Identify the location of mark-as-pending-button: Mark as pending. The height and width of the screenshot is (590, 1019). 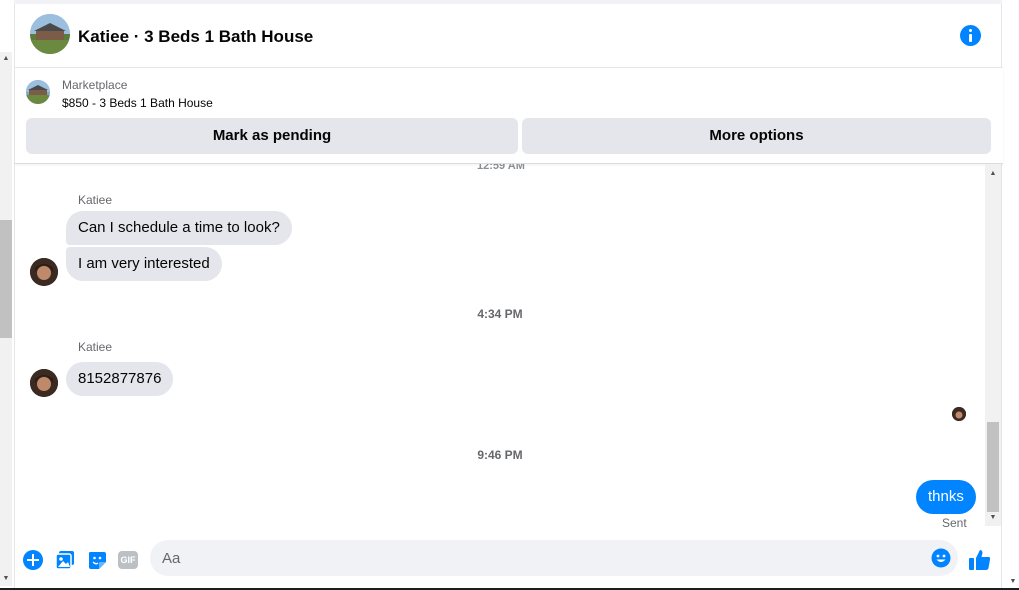
(272, 136).